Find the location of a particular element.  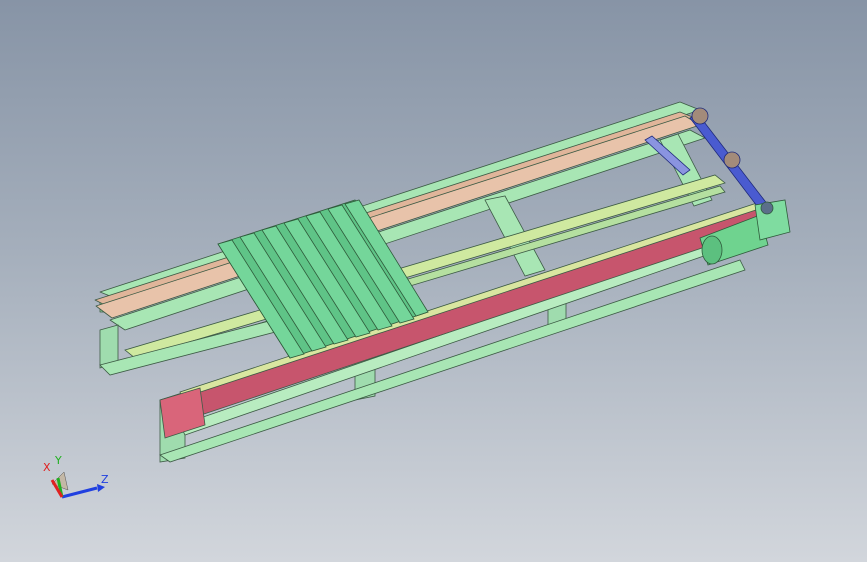

z-axis-label: Z is located at coordinates (105, 479).